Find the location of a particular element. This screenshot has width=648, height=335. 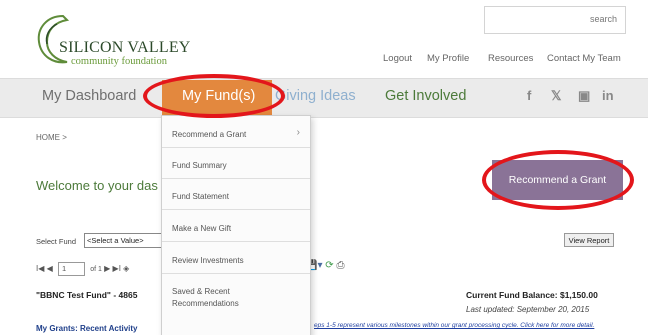

nav-giving-ideas: Giving Ideas is located at coordinates (315, 96).